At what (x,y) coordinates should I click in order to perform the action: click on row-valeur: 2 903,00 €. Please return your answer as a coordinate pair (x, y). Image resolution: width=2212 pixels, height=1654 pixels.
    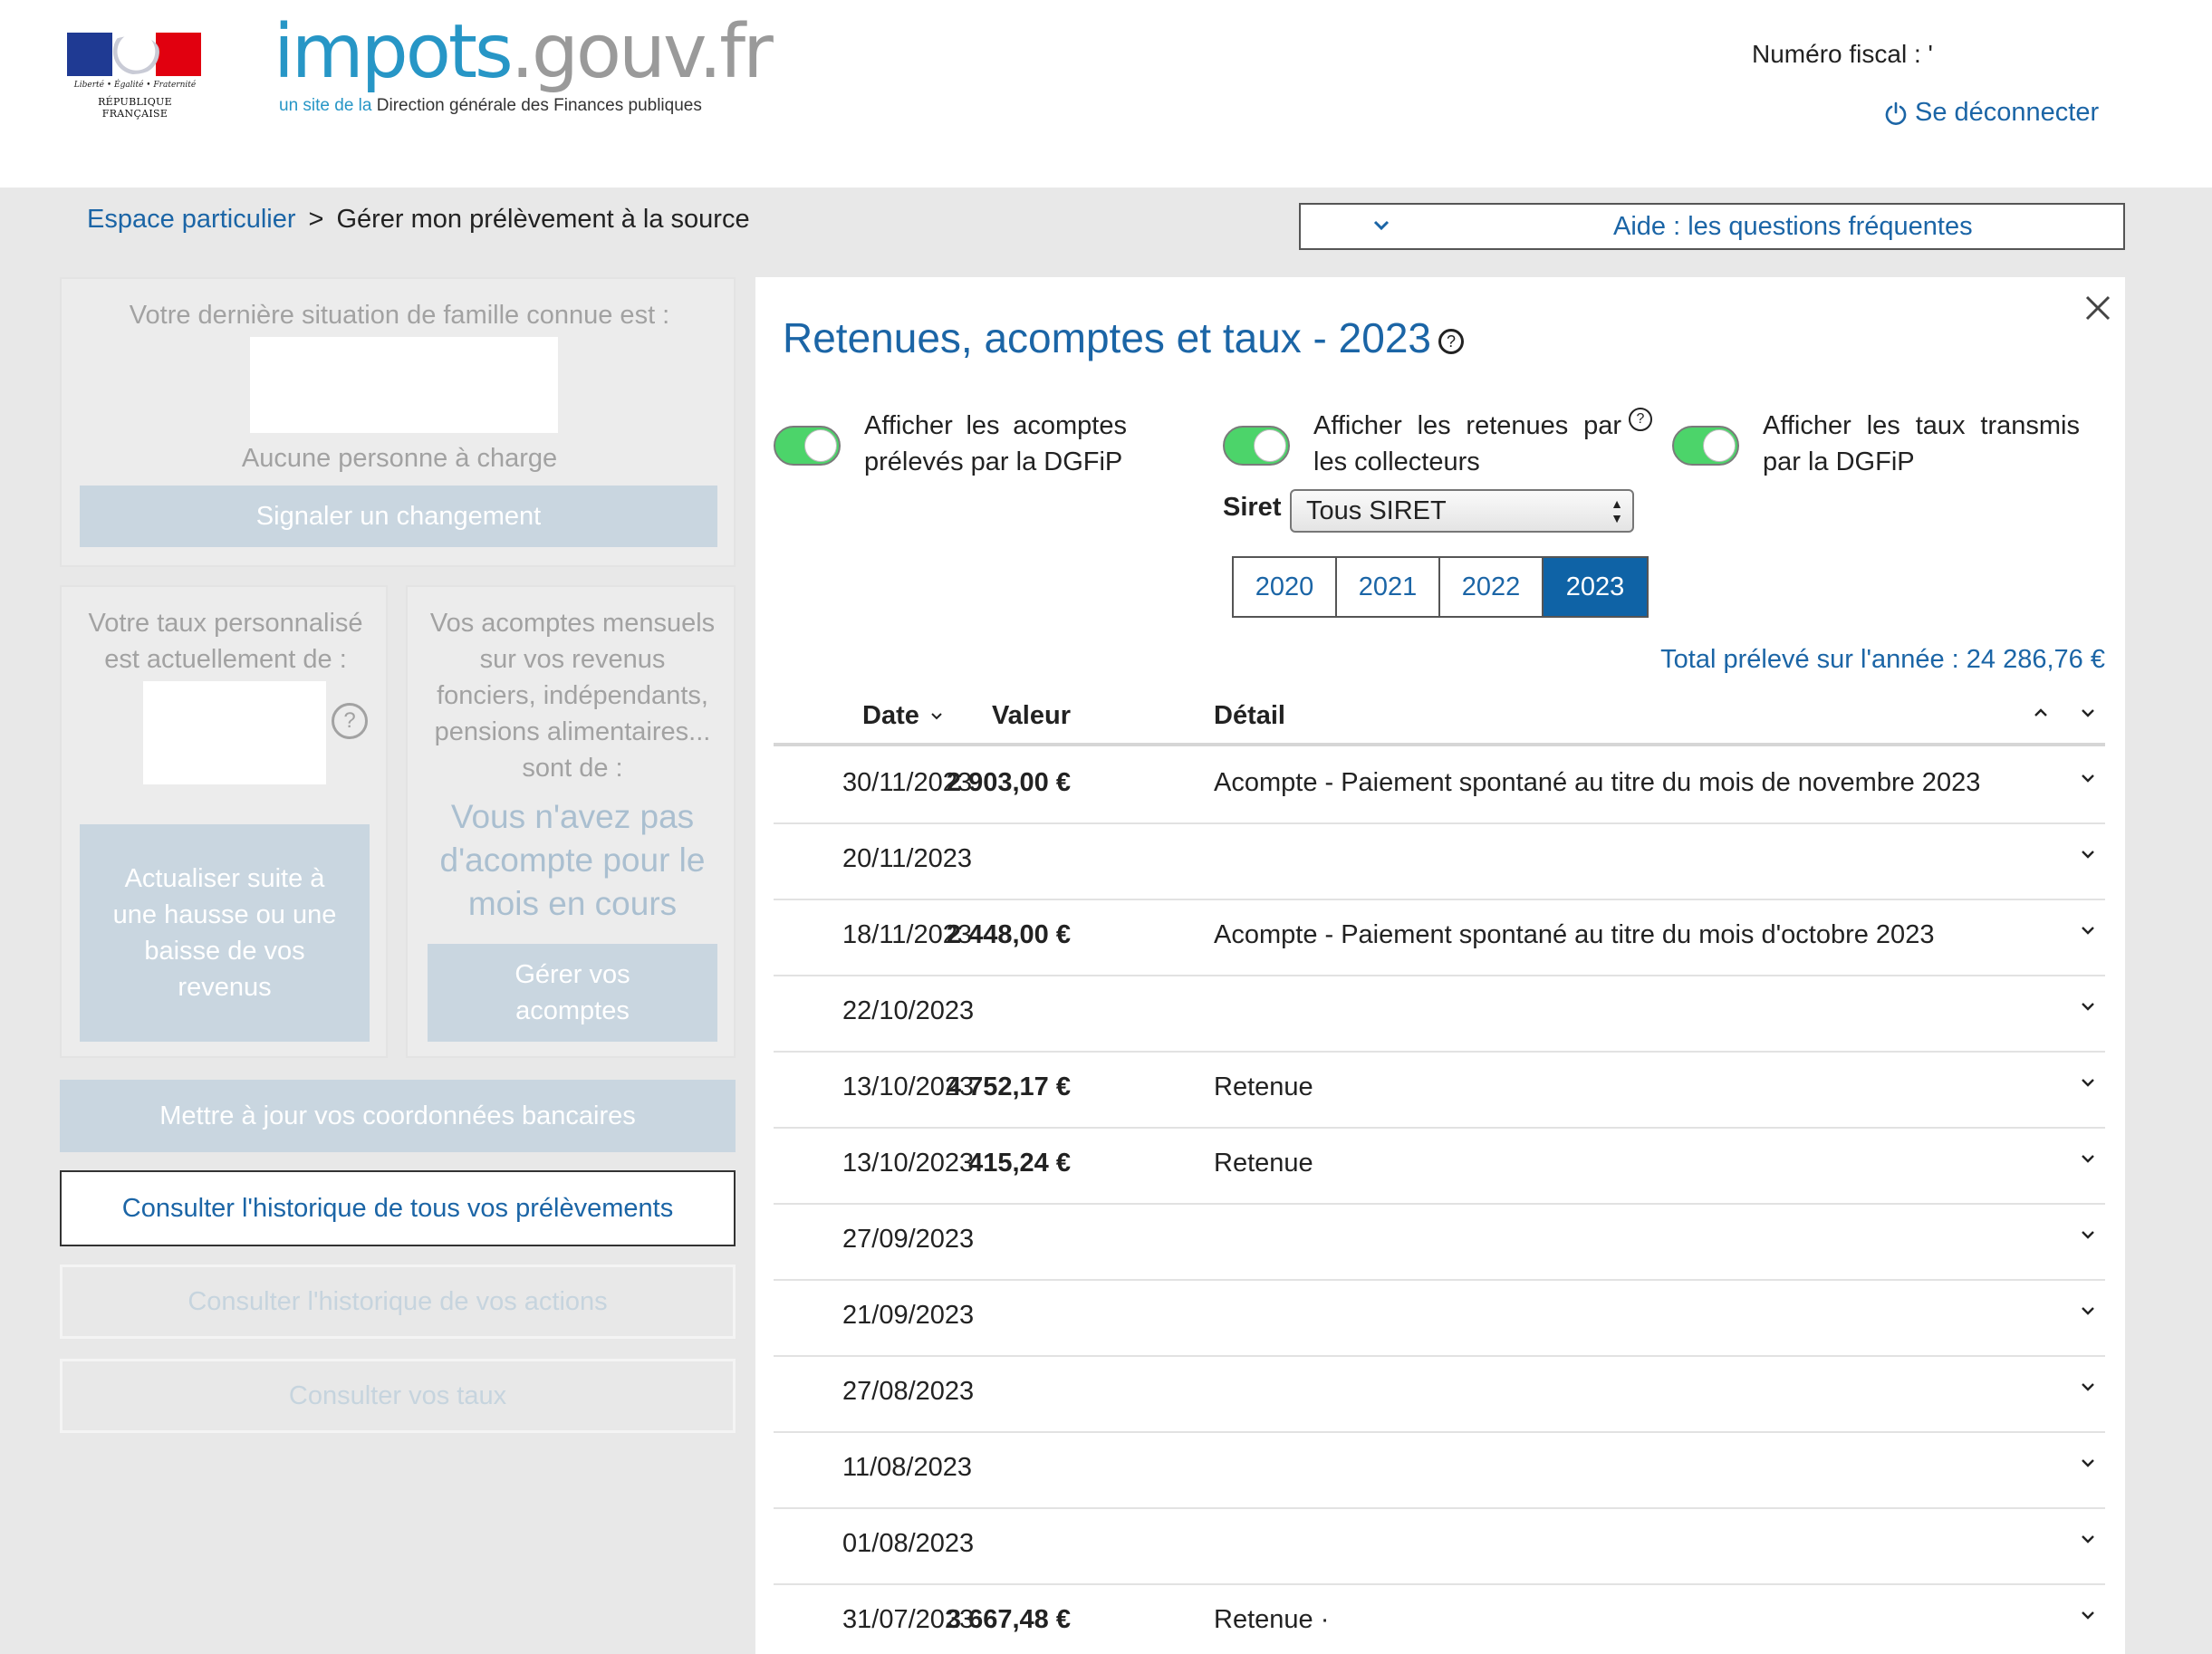
    Looking at the image, I should click on (1009, 782).